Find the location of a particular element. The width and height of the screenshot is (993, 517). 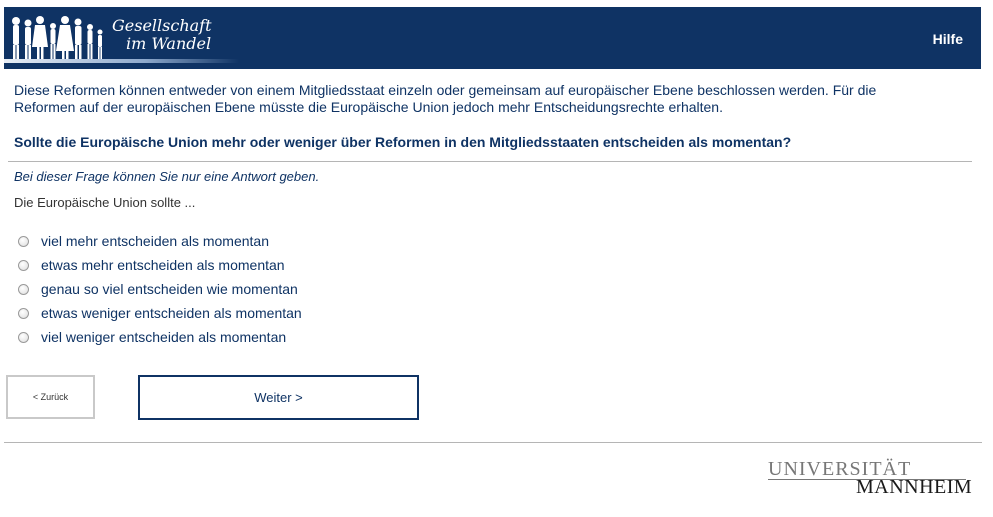

university-logo-line-2: MANNHEIM is located at coordinates (914, 487).